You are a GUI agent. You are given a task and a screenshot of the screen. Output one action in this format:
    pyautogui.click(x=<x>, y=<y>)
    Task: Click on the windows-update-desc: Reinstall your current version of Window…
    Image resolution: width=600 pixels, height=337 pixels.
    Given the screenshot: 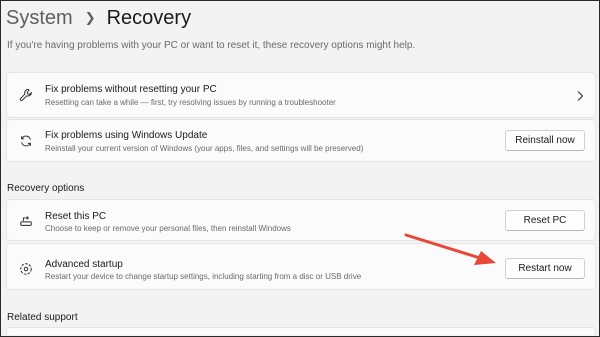 What is the action you would take?
    pyautogui.click(x=204, y=148)
    